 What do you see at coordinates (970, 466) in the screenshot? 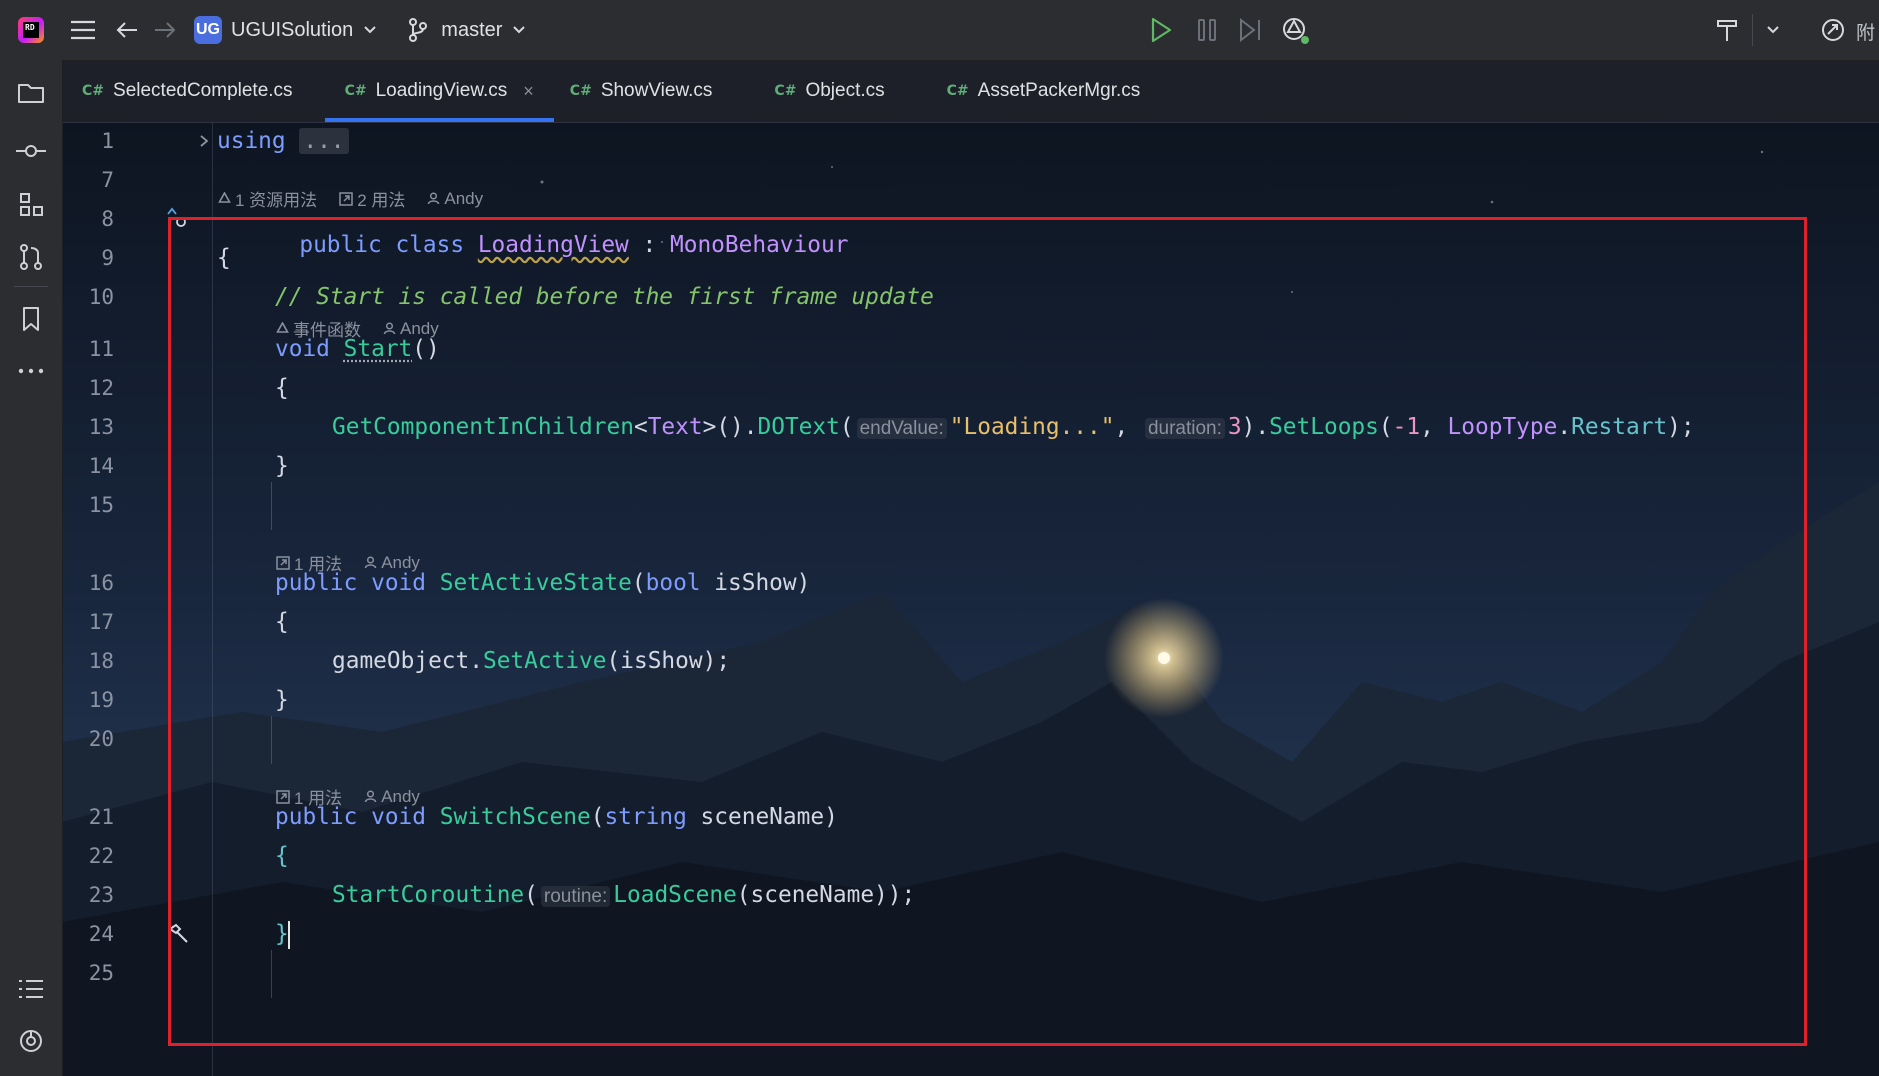
I see `code-line: 14 }` at bounding box center [970, 466].